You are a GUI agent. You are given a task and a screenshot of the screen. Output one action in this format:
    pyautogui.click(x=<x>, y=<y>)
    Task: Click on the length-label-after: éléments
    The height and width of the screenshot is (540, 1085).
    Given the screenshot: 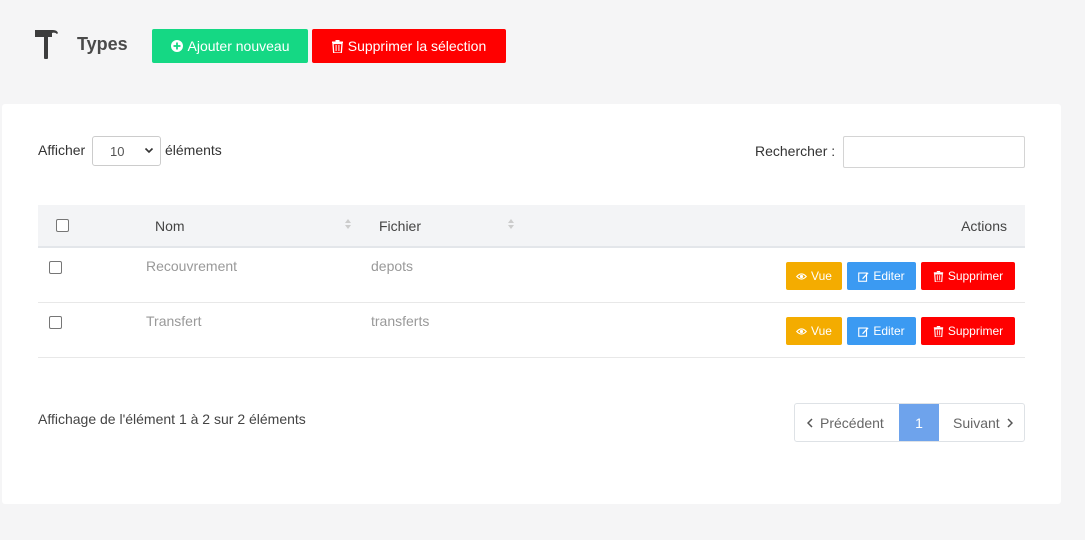 What is the action you would take?
    pyautogui.click(x=193, y=150)
    